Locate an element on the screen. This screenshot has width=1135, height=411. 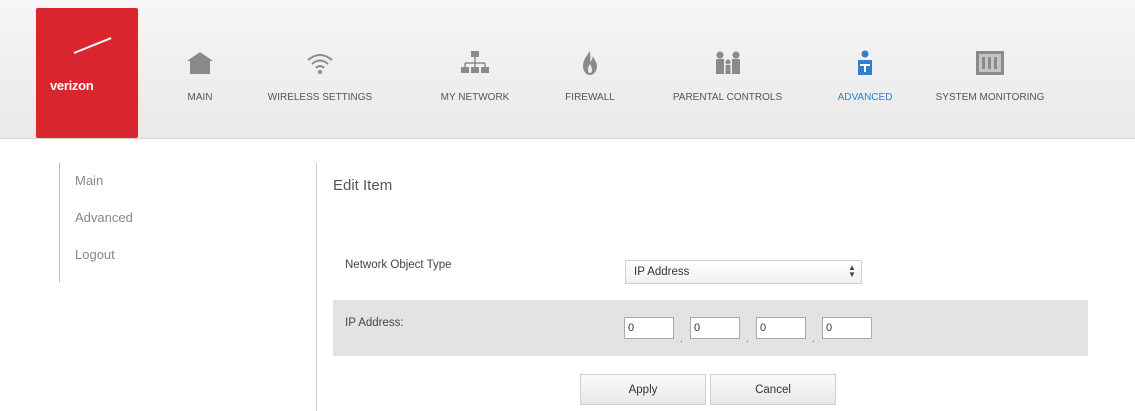
ip-octet-3-input is located at coordinates (781, 328).